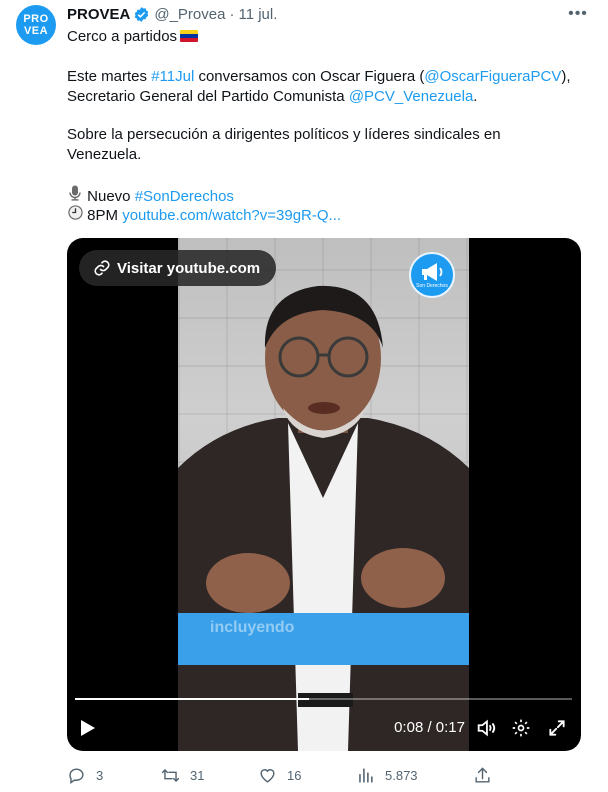 Image resolution: width=608 pixels, height=792 pixels. What do you see at coordinates (76, 775) in the screenshot?
I see `reply-icon` at bounding box center [76, 775].